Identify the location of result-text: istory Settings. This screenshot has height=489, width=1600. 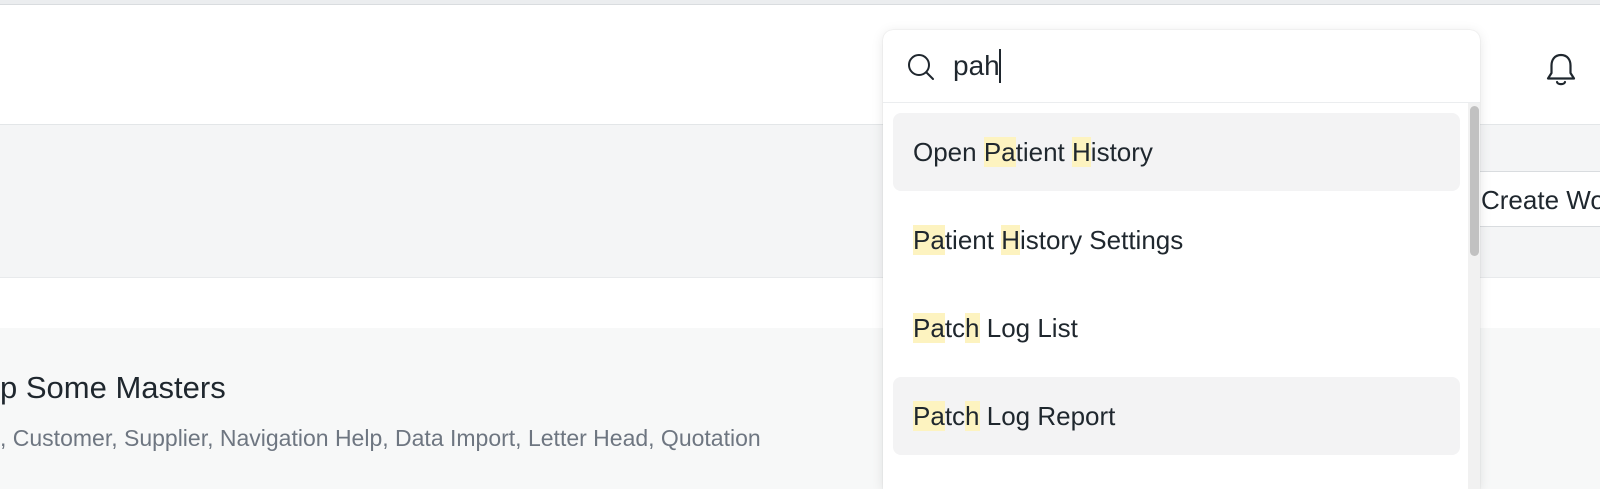
(1101, 240).